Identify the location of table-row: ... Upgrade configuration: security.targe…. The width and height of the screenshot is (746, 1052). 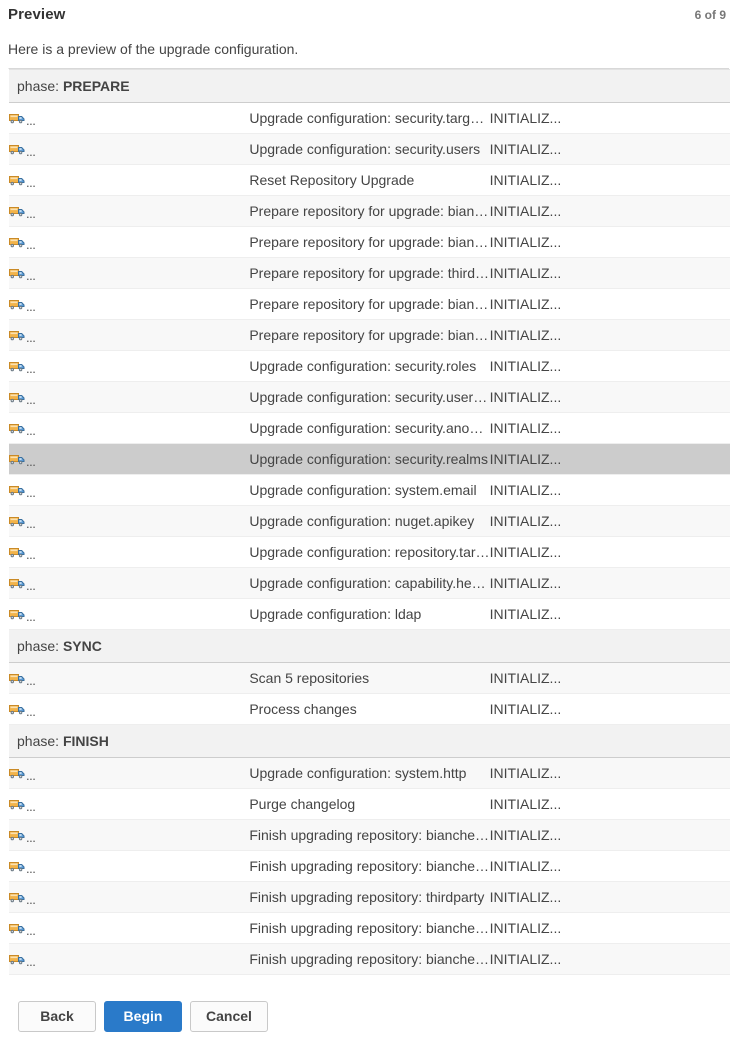
(369, 118).